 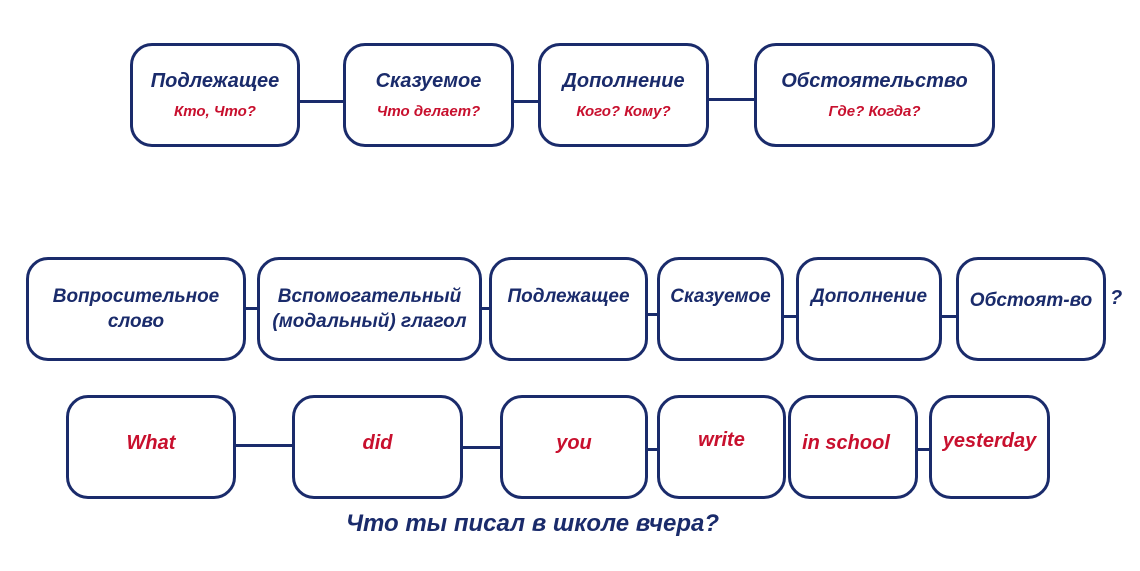 What do you see at coordinates (874, 95) in the screenshot?
I see `russian-adverbial-box: Обстоятельство Где? Когда?` at bounding box center [874, 95].